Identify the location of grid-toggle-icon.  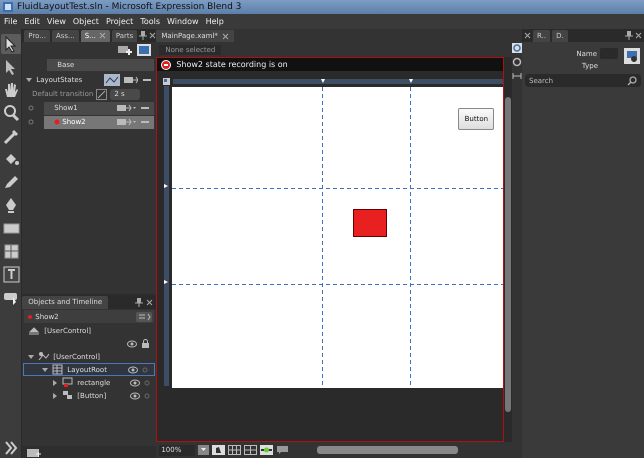
(235, 450).